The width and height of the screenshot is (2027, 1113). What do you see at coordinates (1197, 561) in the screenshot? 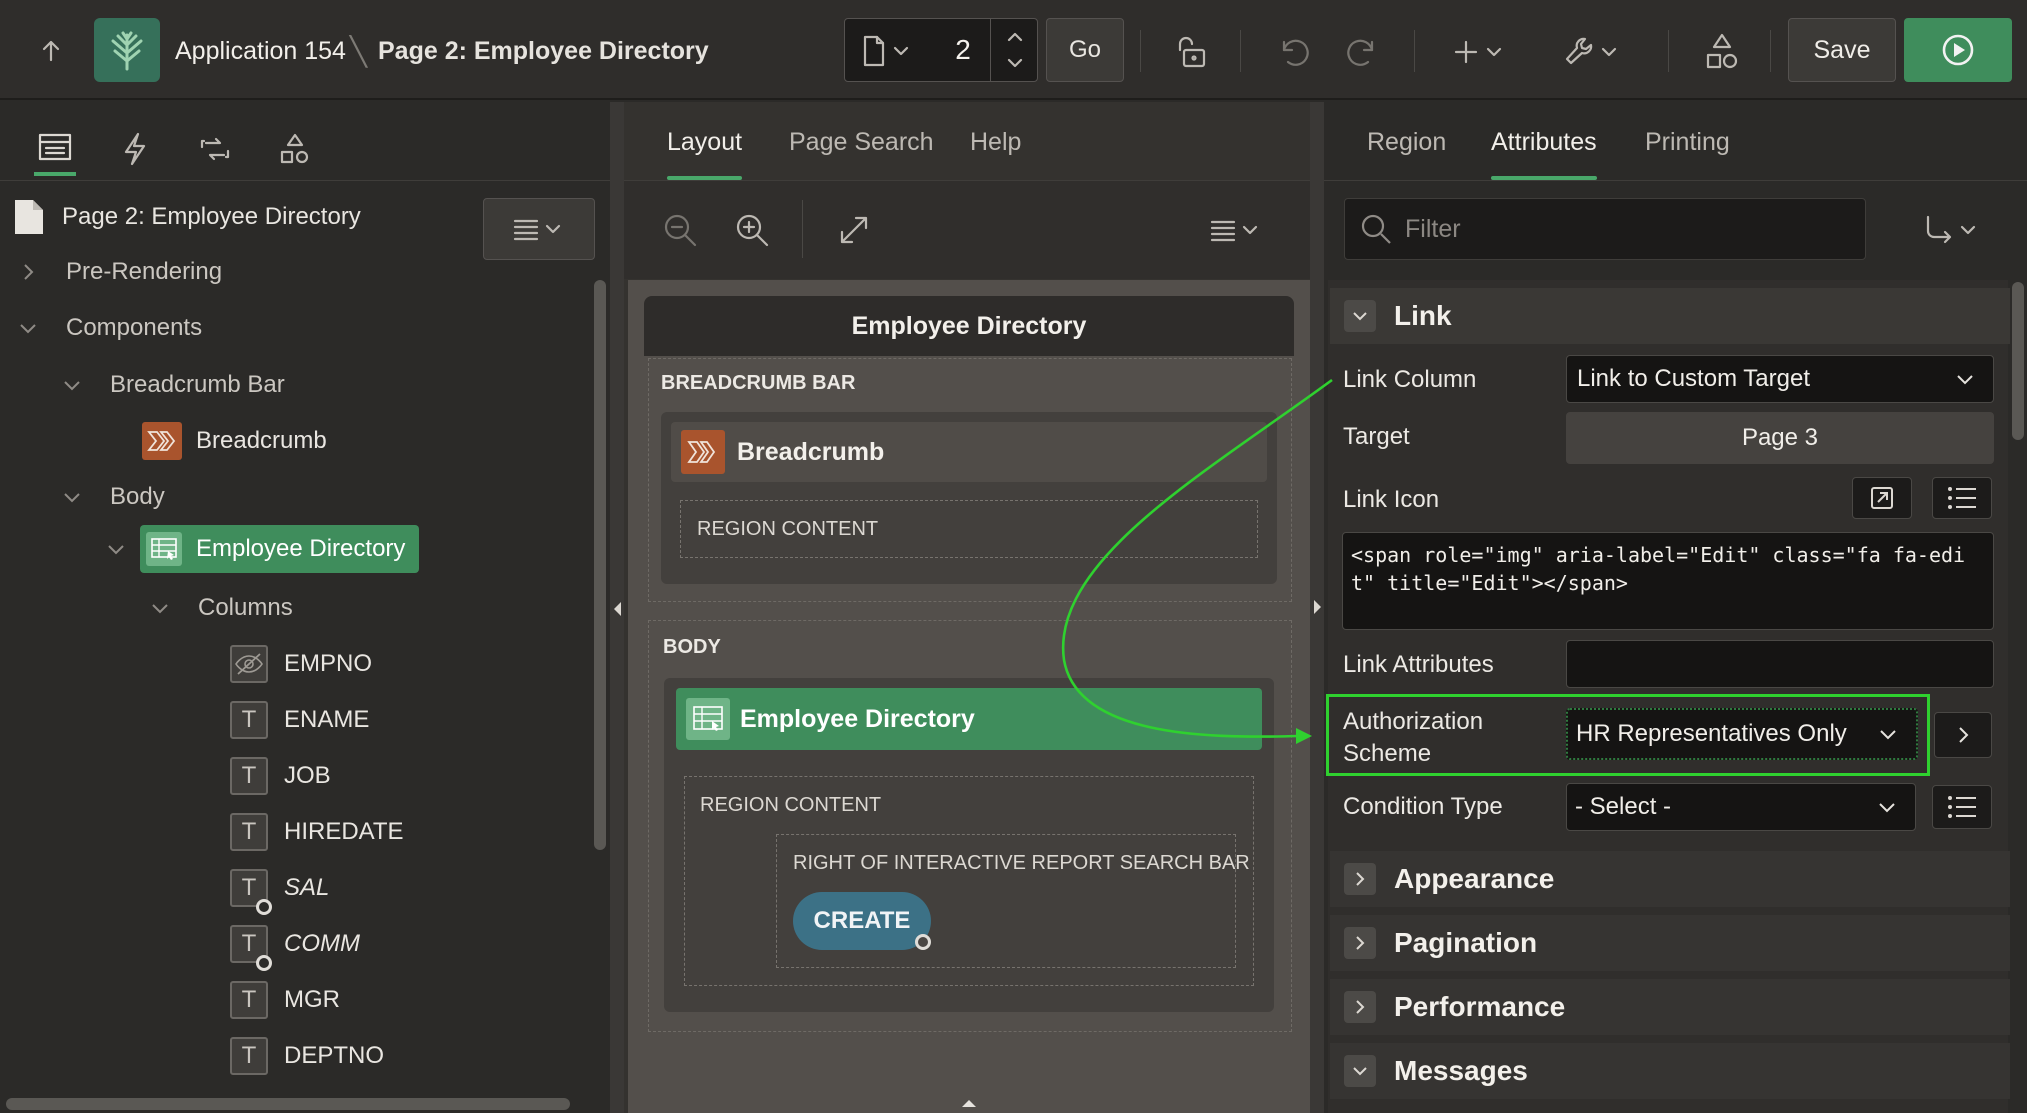
I see `annotation-arrow` at bounding box center [1197, 561].